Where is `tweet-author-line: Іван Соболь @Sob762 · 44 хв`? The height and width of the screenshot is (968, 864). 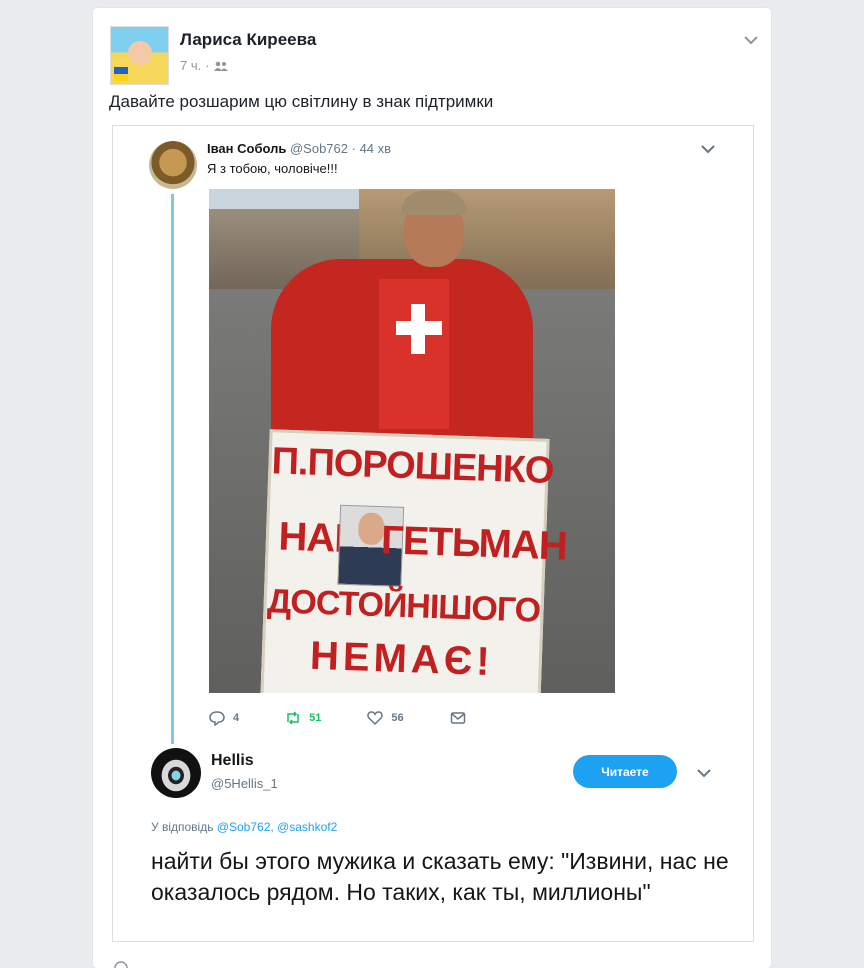
tweet-author-line: Іван Соболь @Sob762 · 44 хв is located at coordinates (299, 148).